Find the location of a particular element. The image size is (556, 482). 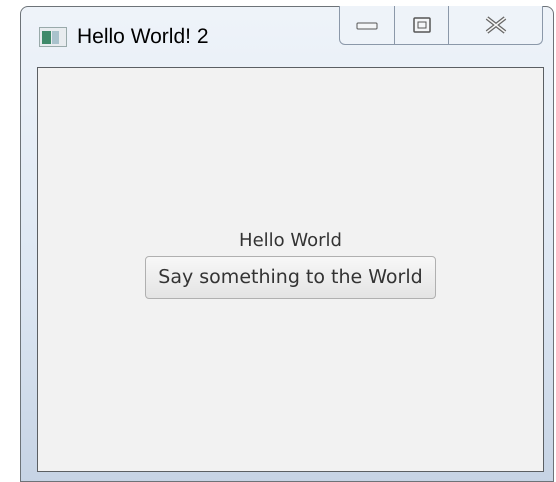

say-button: Say something to the World is located at coordinates (290, 277).